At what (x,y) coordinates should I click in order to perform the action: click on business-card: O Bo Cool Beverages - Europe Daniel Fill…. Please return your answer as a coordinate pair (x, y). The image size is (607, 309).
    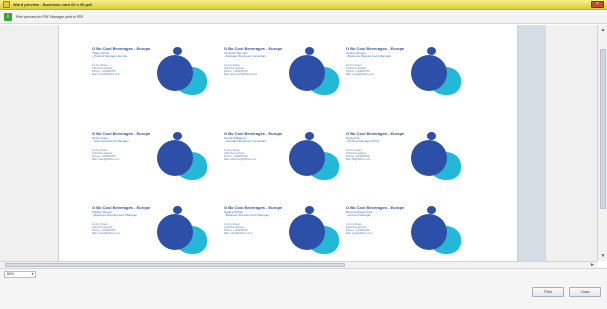
    Looking at the image, I should click on (404, 156).